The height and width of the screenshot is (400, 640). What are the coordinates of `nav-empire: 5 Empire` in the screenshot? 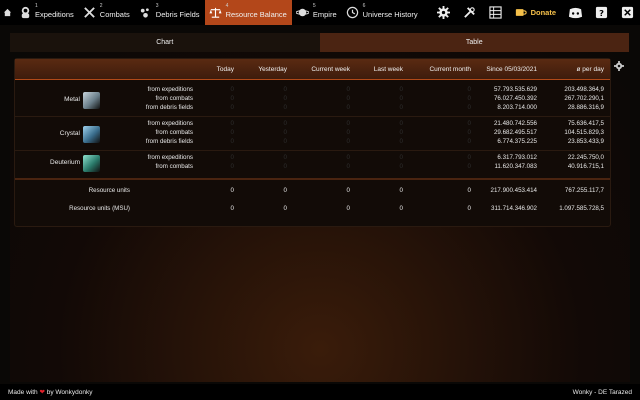 It's located at (317, 12).